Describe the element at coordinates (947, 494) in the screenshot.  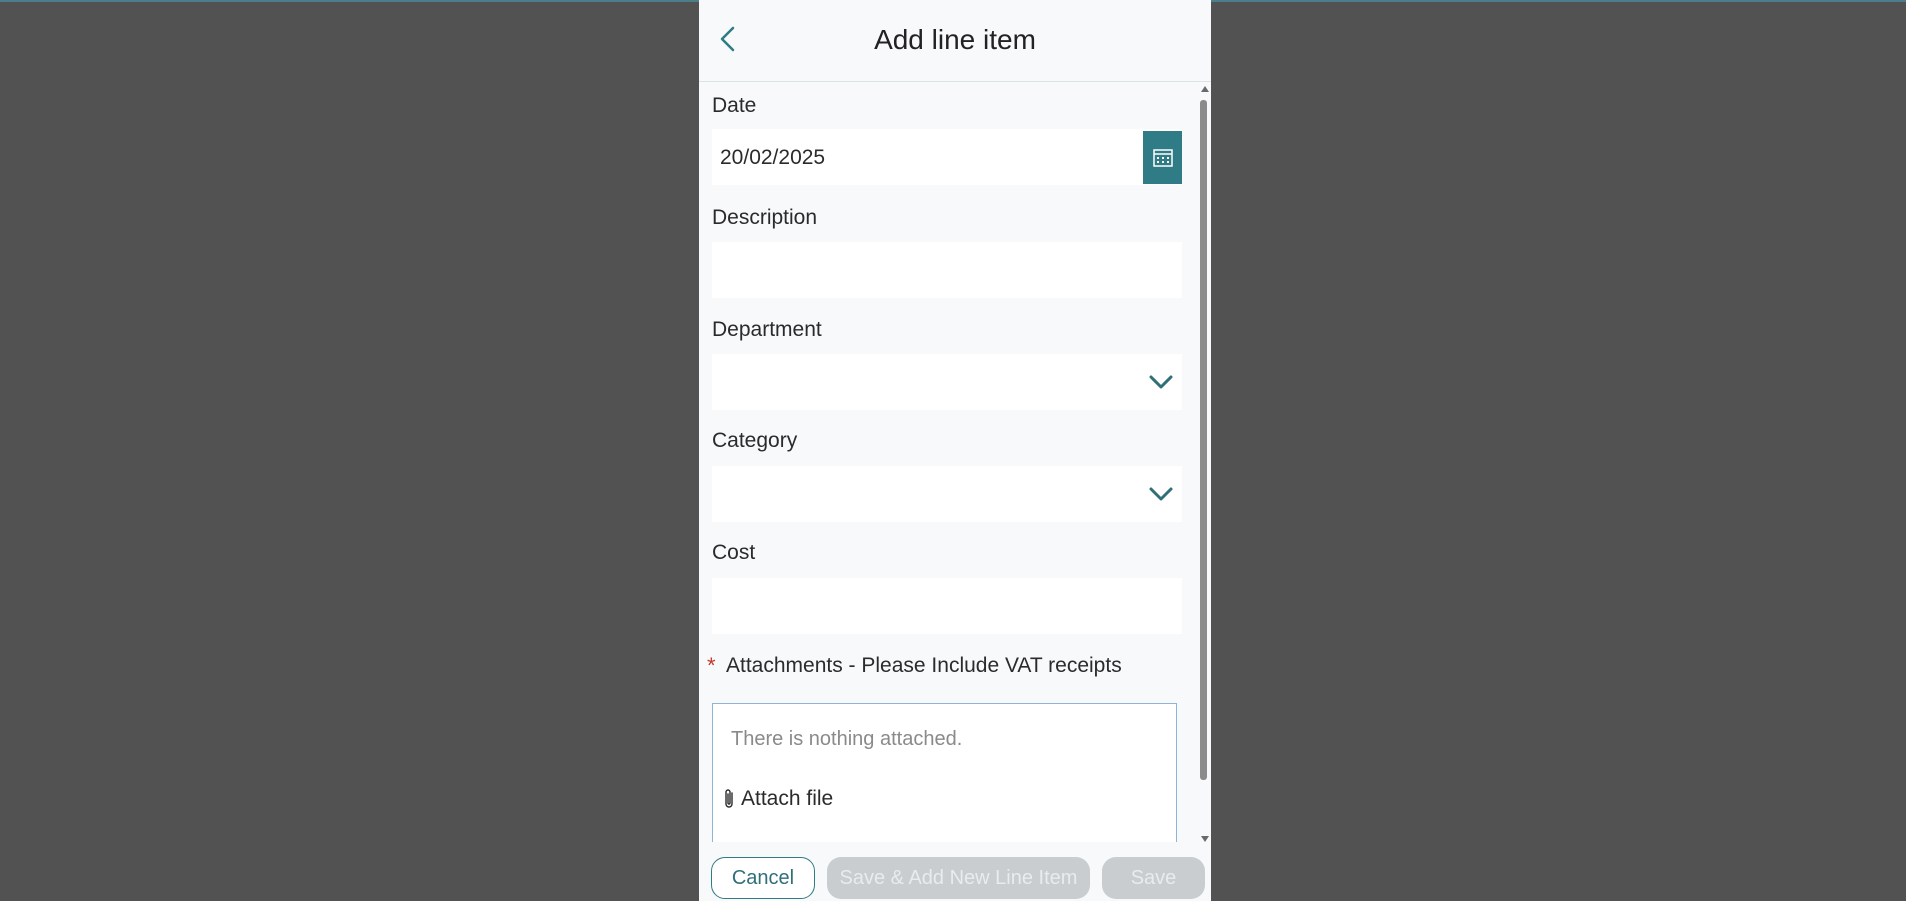
I see `category-dropdown` at that location.